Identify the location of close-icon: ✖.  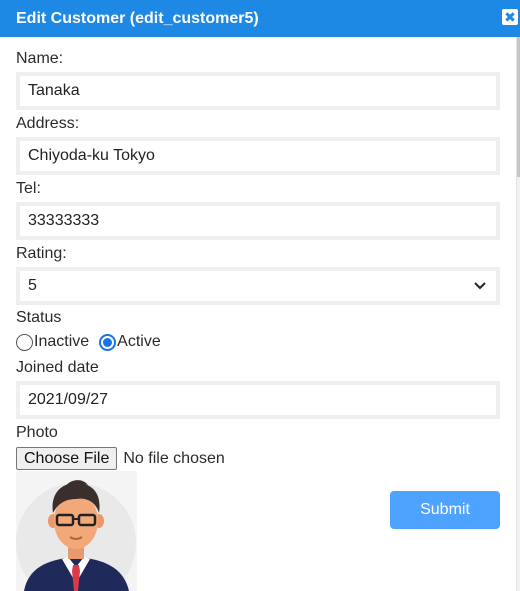
(510, 17).